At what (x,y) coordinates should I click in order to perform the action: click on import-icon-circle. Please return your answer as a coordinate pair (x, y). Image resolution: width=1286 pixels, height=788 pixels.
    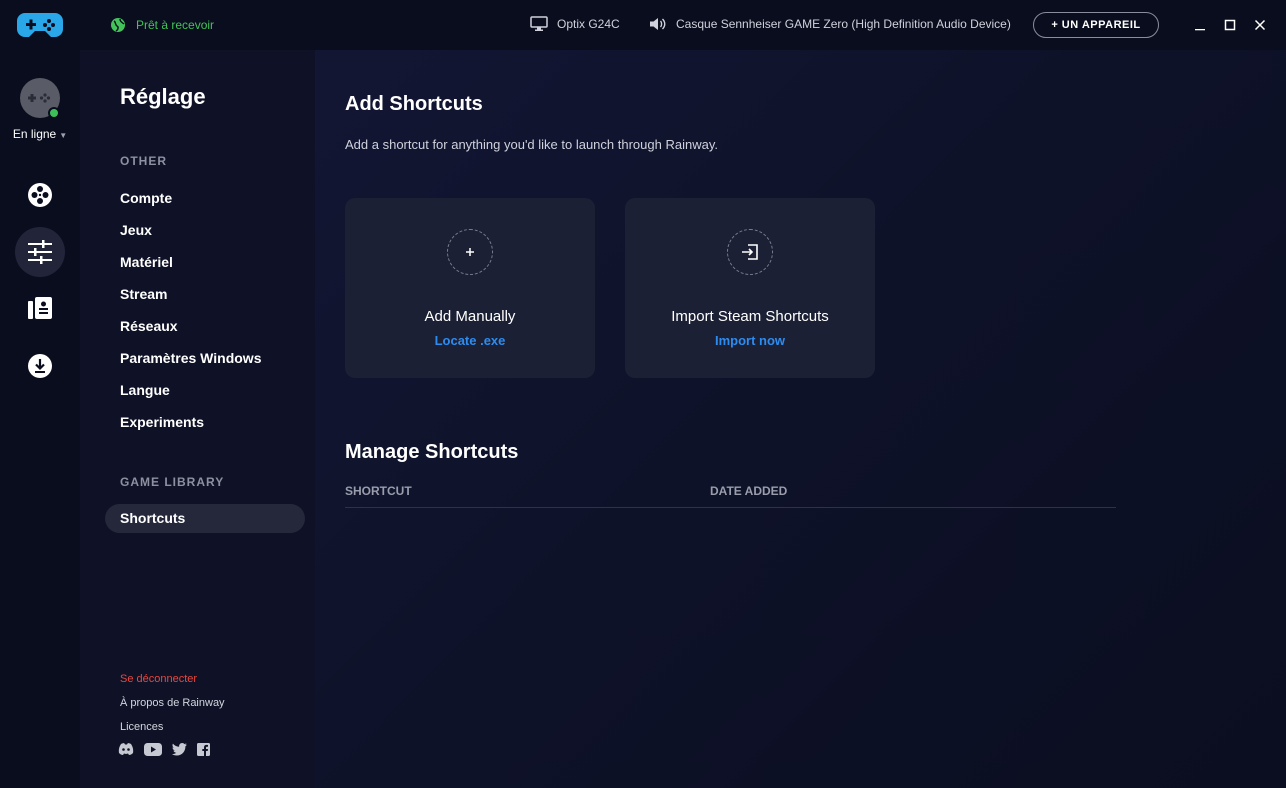
    Looking at the image, I should click on (750, 252).